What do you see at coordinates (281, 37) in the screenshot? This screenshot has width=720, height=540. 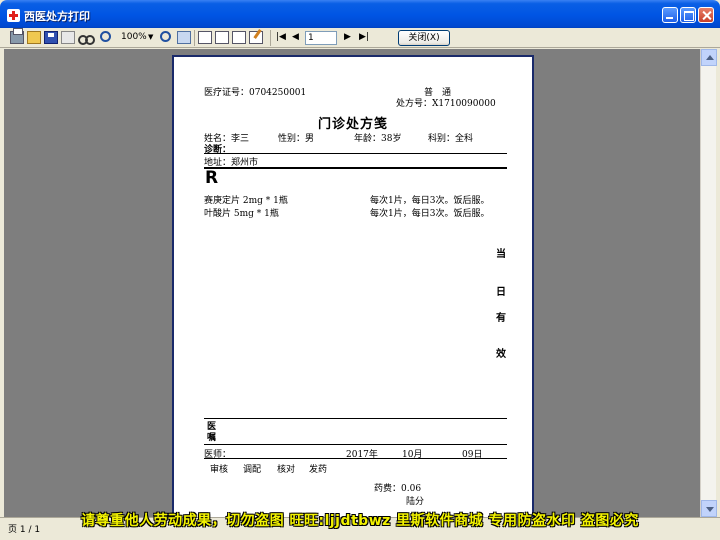 I see `first-page-icon: |◀` at bounding box center [281, 37].